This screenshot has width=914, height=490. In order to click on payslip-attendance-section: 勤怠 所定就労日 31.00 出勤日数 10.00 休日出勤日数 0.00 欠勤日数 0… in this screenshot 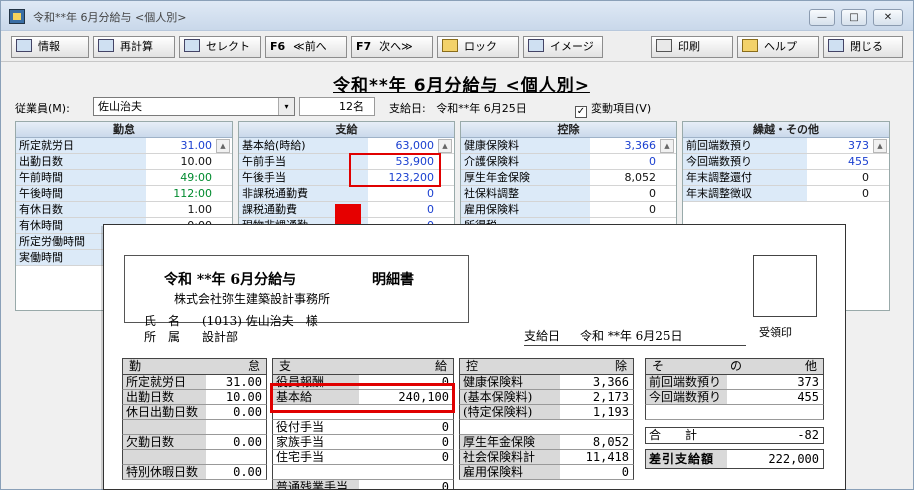, I will do `click(194, 419)`.